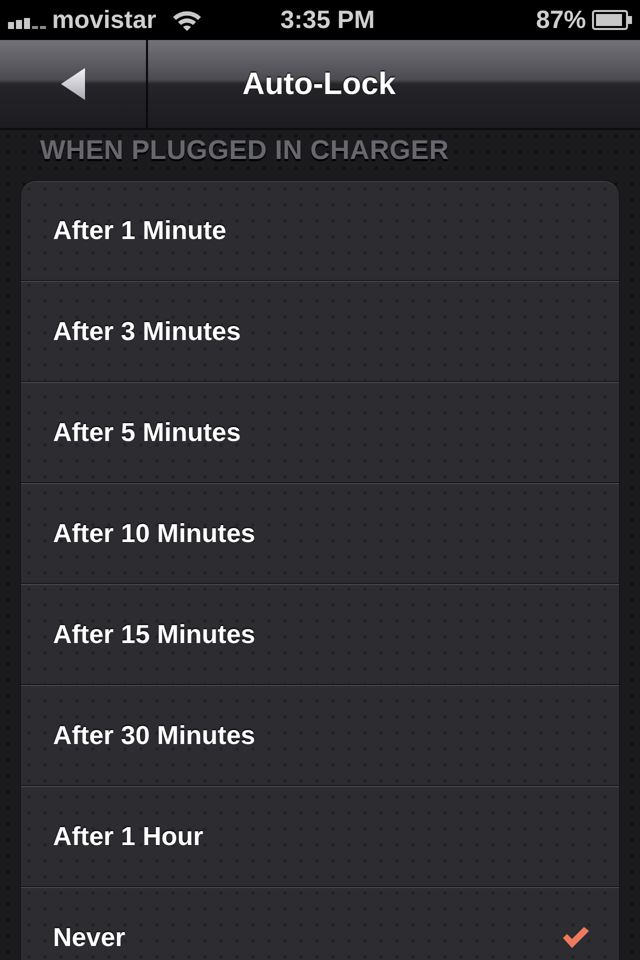  Describe the element at coordinates (319, 84) in the screenshot. I see `screen-title: Auto-Lock` at that location.